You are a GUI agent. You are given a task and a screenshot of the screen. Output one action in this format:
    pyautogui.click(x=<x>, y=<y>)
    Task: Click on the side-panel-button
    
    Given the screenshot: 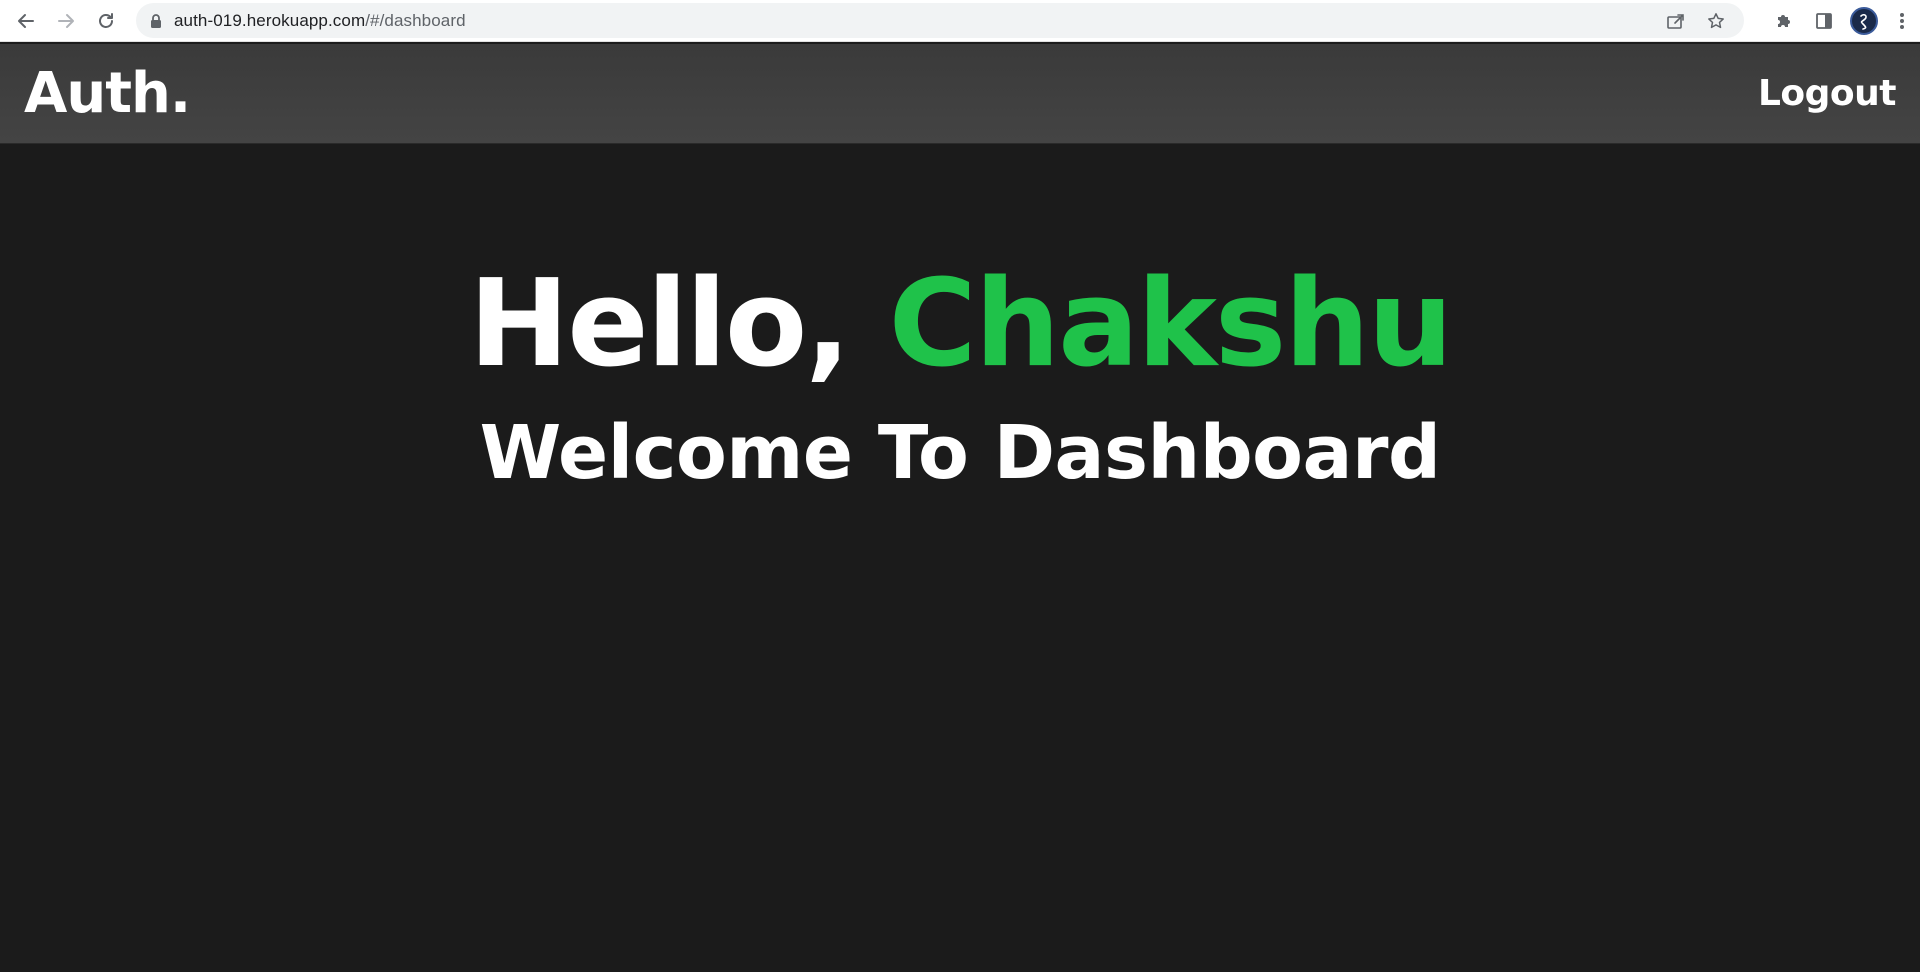 What is the action you would take?
    pyautogui.click(x=1824, y=21)
    